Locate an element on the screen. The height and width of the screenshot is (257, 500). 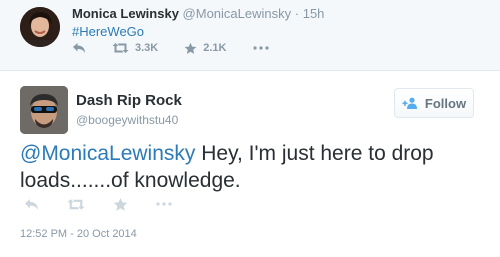
display-name: Dash Rip Rock is located at coordinates (129, 100).